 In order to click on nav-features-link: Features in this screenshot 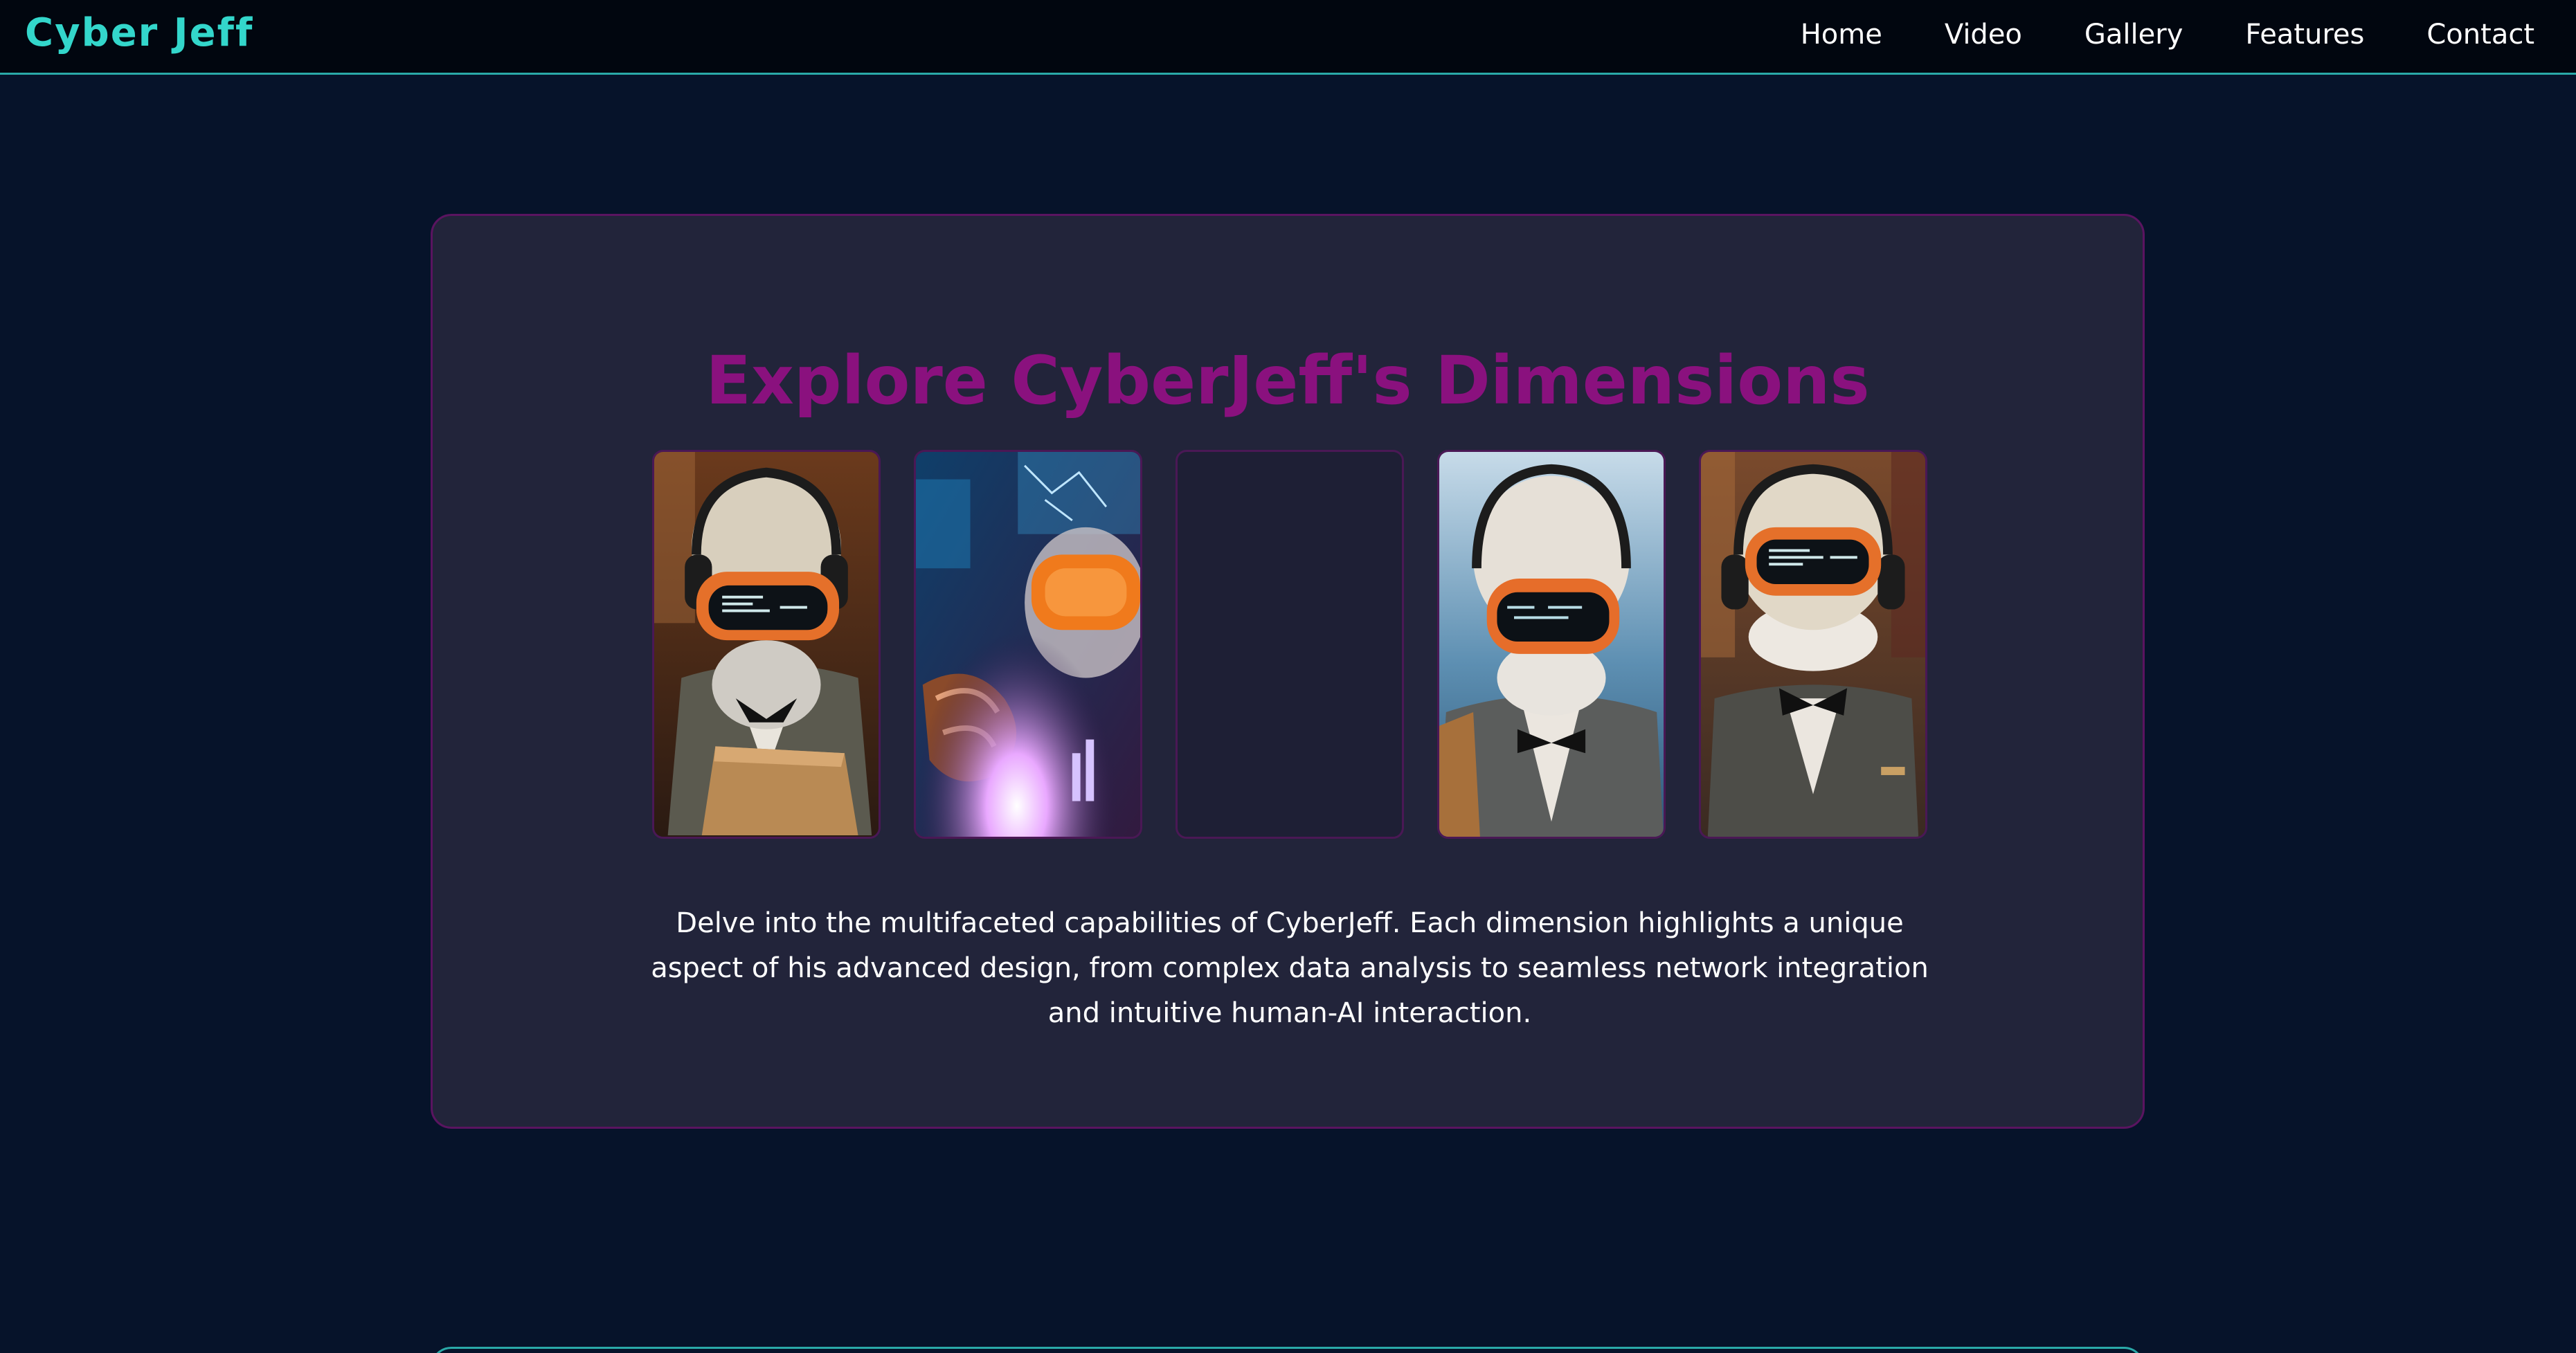, I will do `click(2304, 34)`.